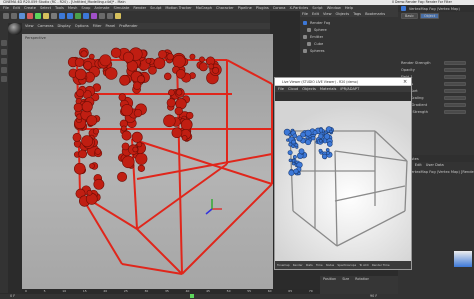 The image size is (474, 299). What do you see at coordinates (54, 16) in the screenshot?
I see `render-icon` at bounding box center [54, 16].